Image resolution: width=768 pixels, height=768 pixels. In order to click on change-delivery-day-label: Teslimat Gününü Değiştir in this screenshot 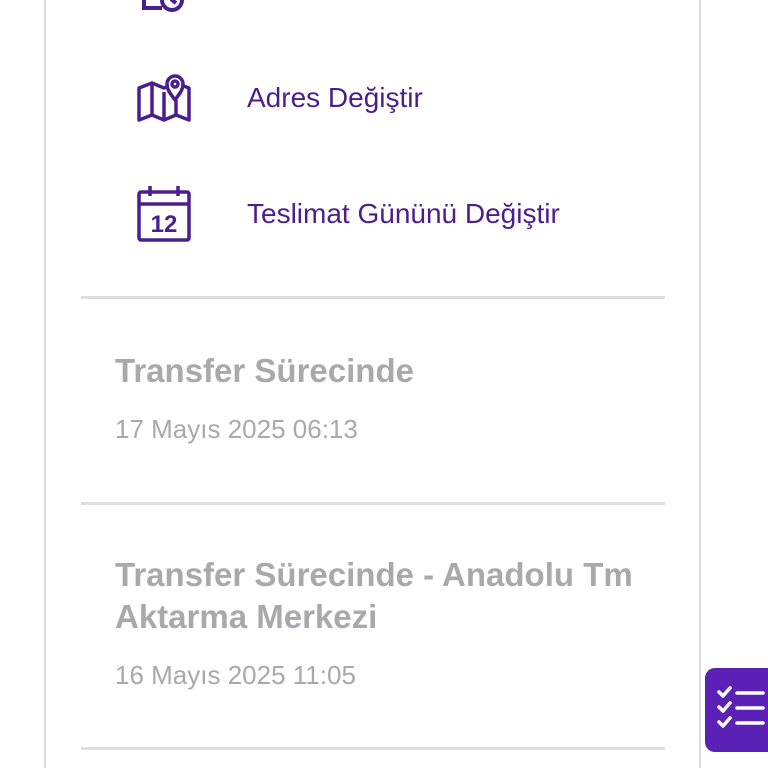, I will do `click(403, 213)`.